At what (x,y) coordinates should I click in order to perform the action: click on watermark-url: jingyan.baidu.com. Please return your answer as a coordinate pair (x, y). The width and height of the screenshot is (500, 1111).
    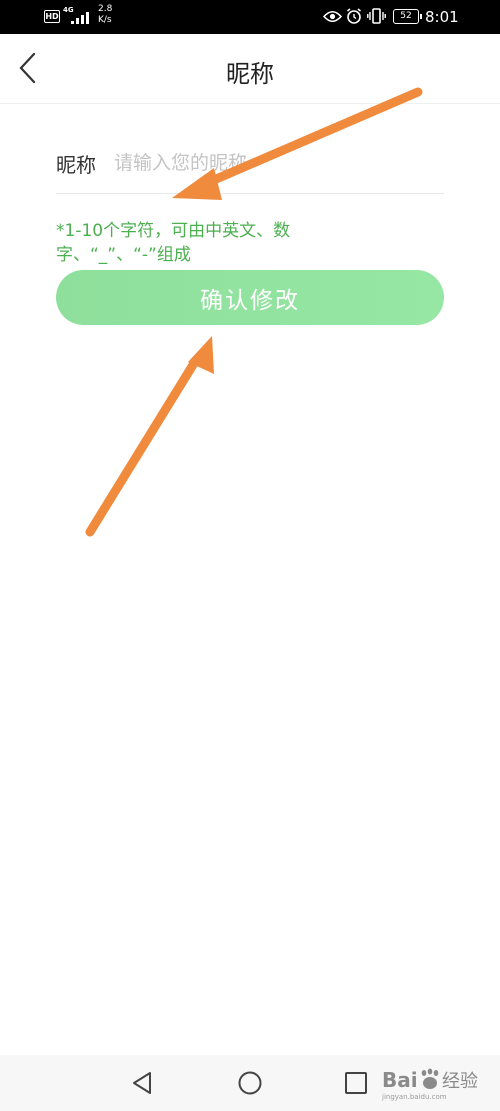
    Looking at the image, I should click on (414, 1097).